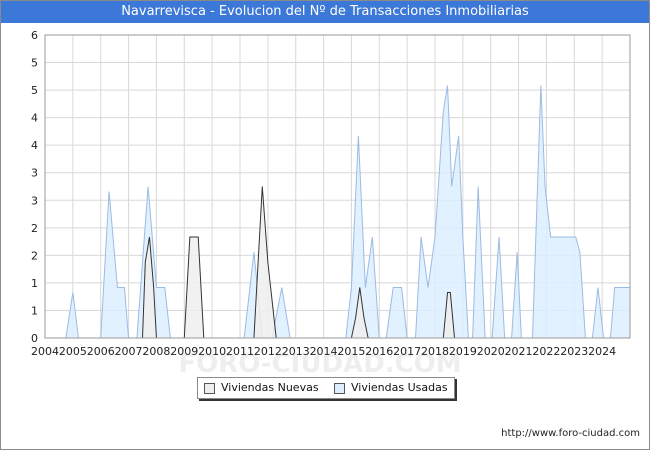 This screenshot has width=650, height=450. I want to click on x-tick-label: 2020, so click(491, 351).